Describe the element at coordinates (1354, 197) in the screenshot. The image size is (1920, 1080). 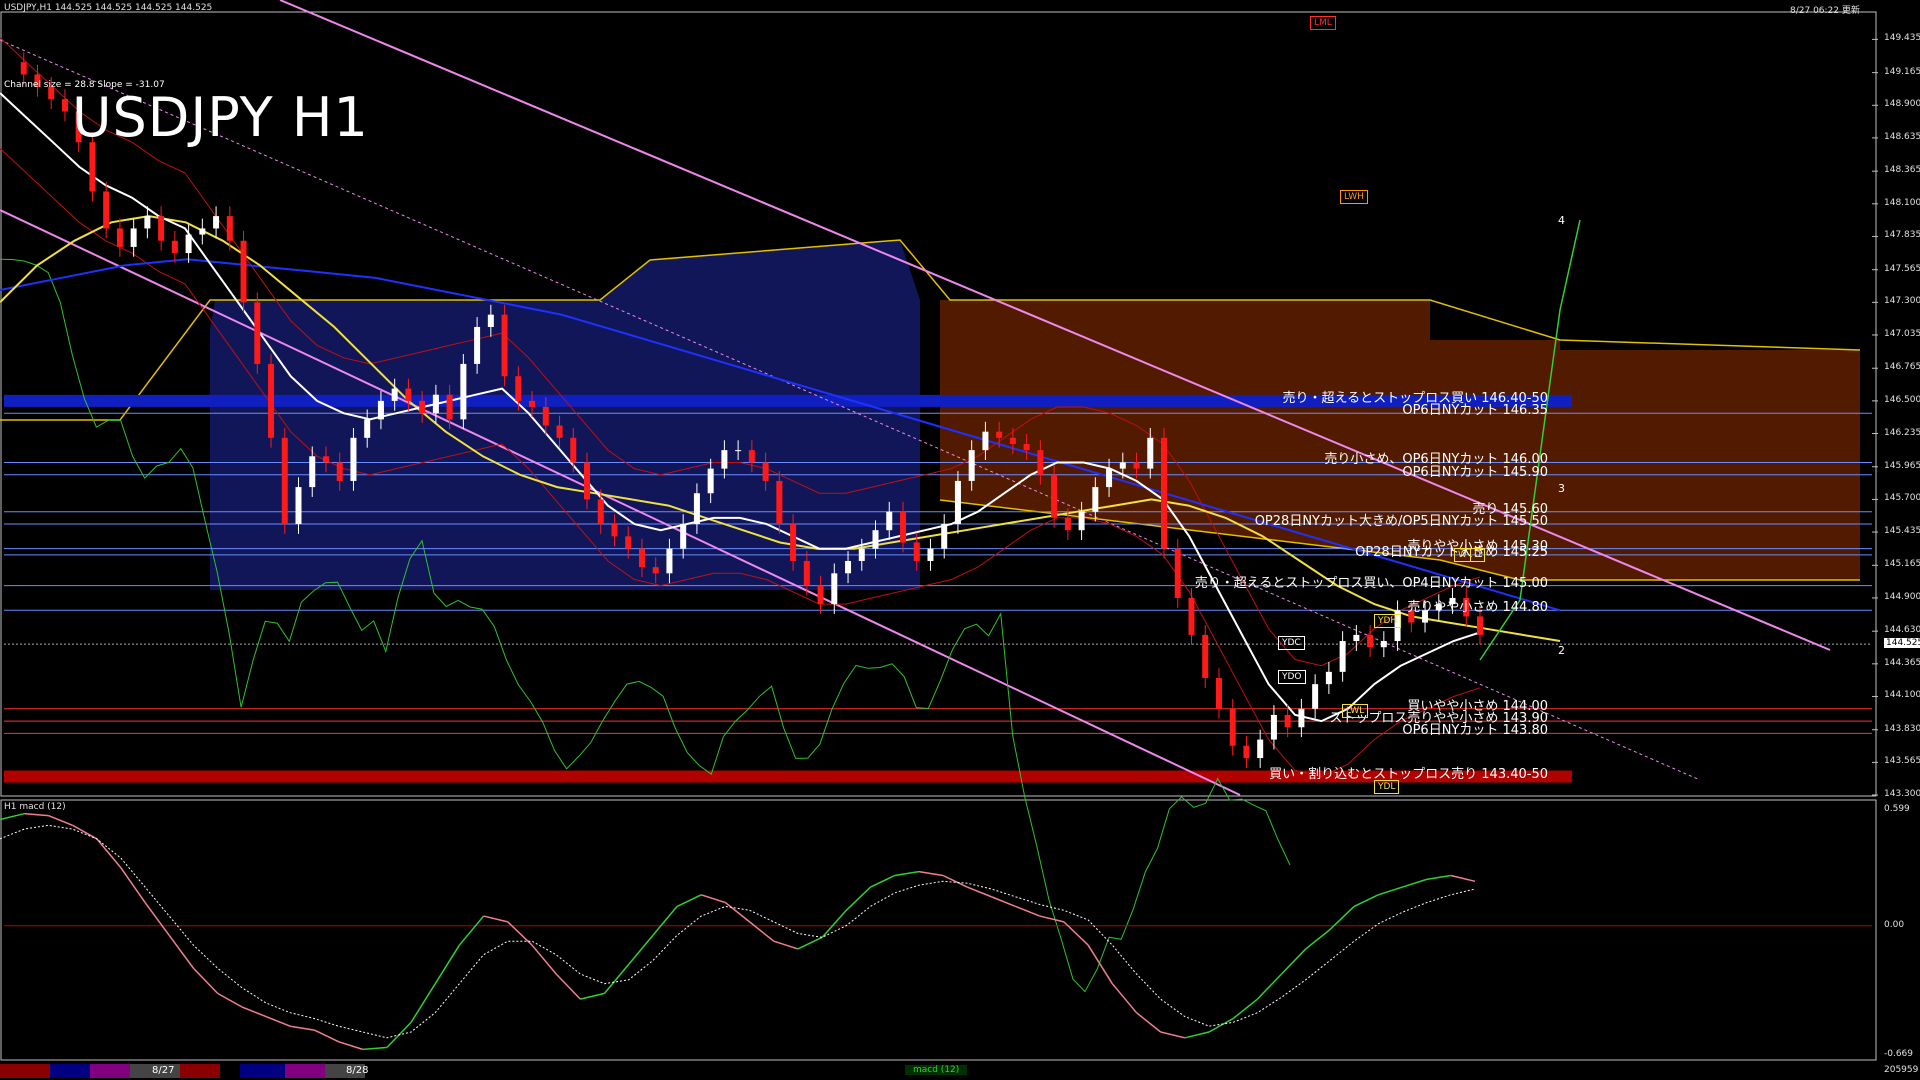
I see `tag-lwh: LWH` at that location.